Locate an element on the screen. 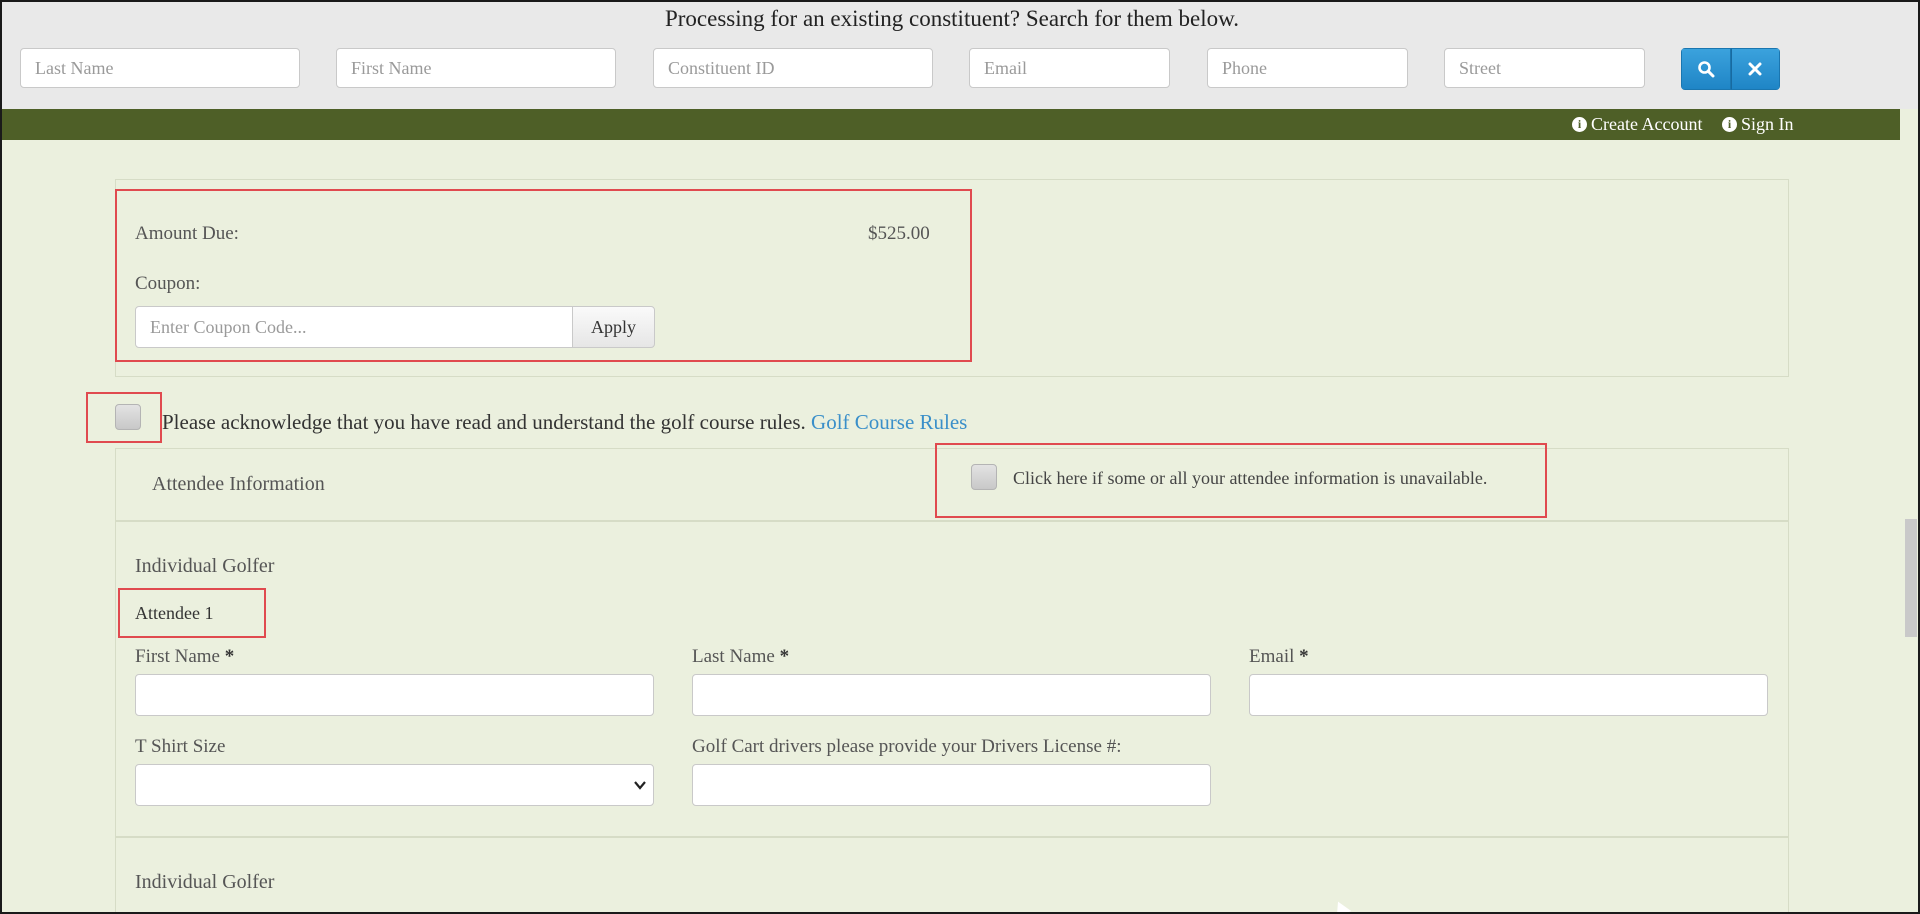 The width and height of the screenshot is (1920, 914). amount-due-label: Amount Due: is located at coordinates (187, 233).